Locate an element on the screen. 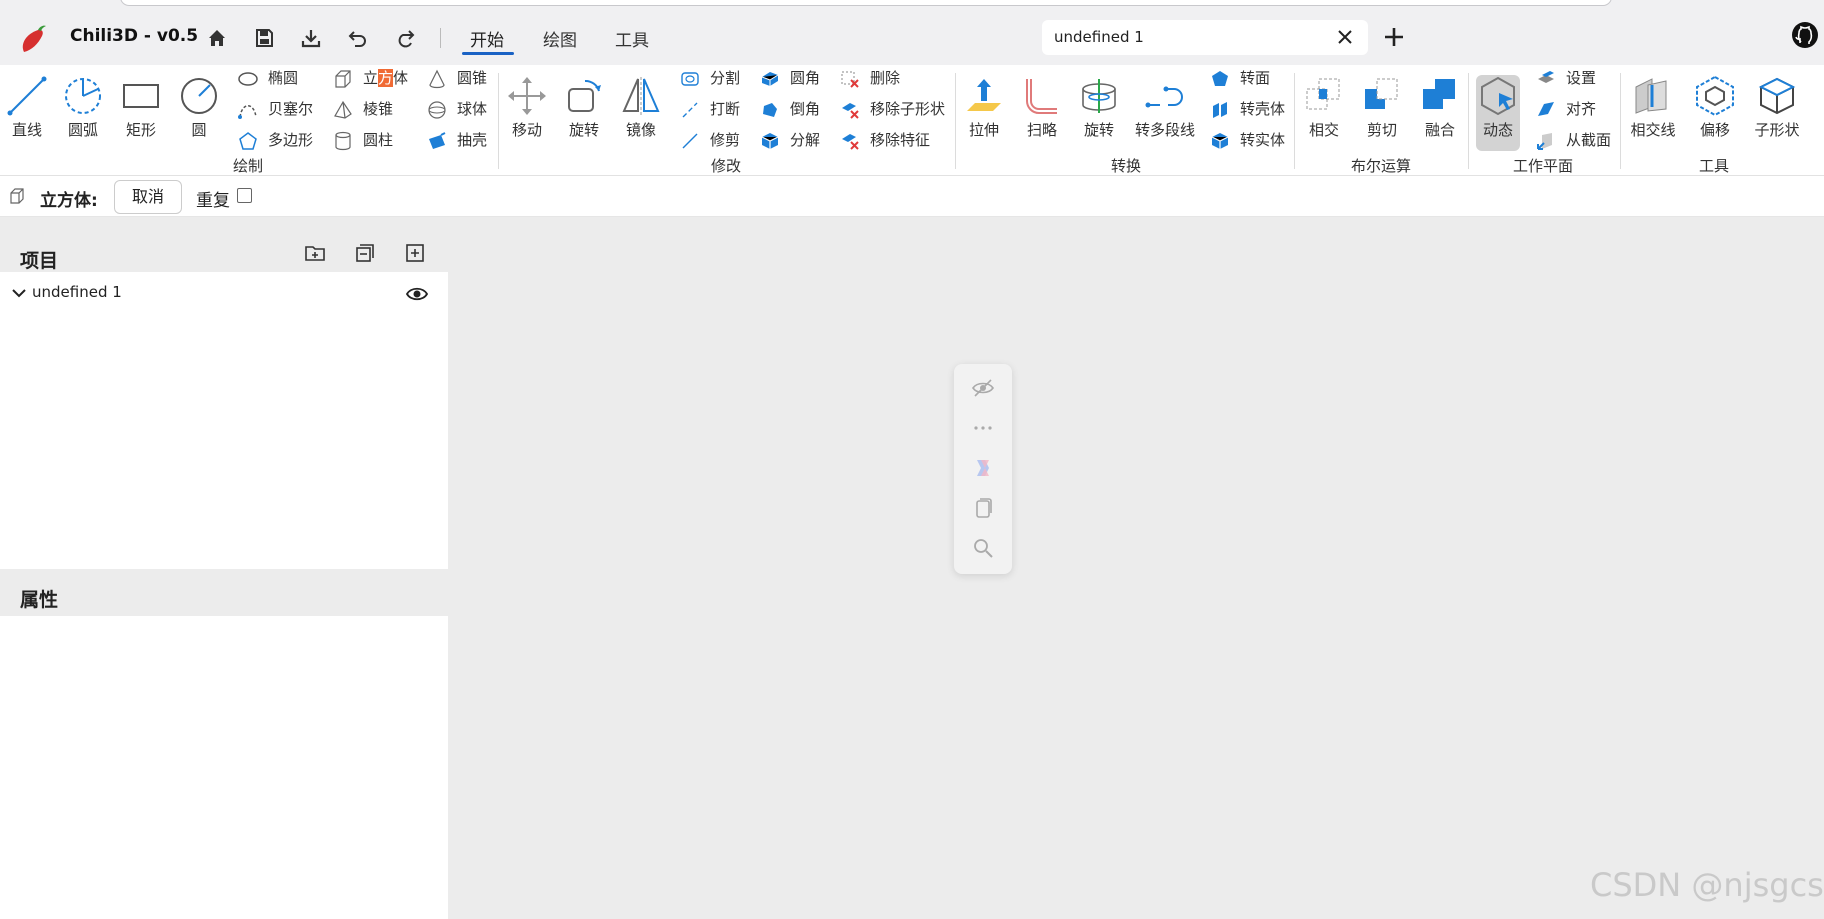 This screenshot has height=919, width=1824. line-button: 直线 is located at coordinates (27, 107).